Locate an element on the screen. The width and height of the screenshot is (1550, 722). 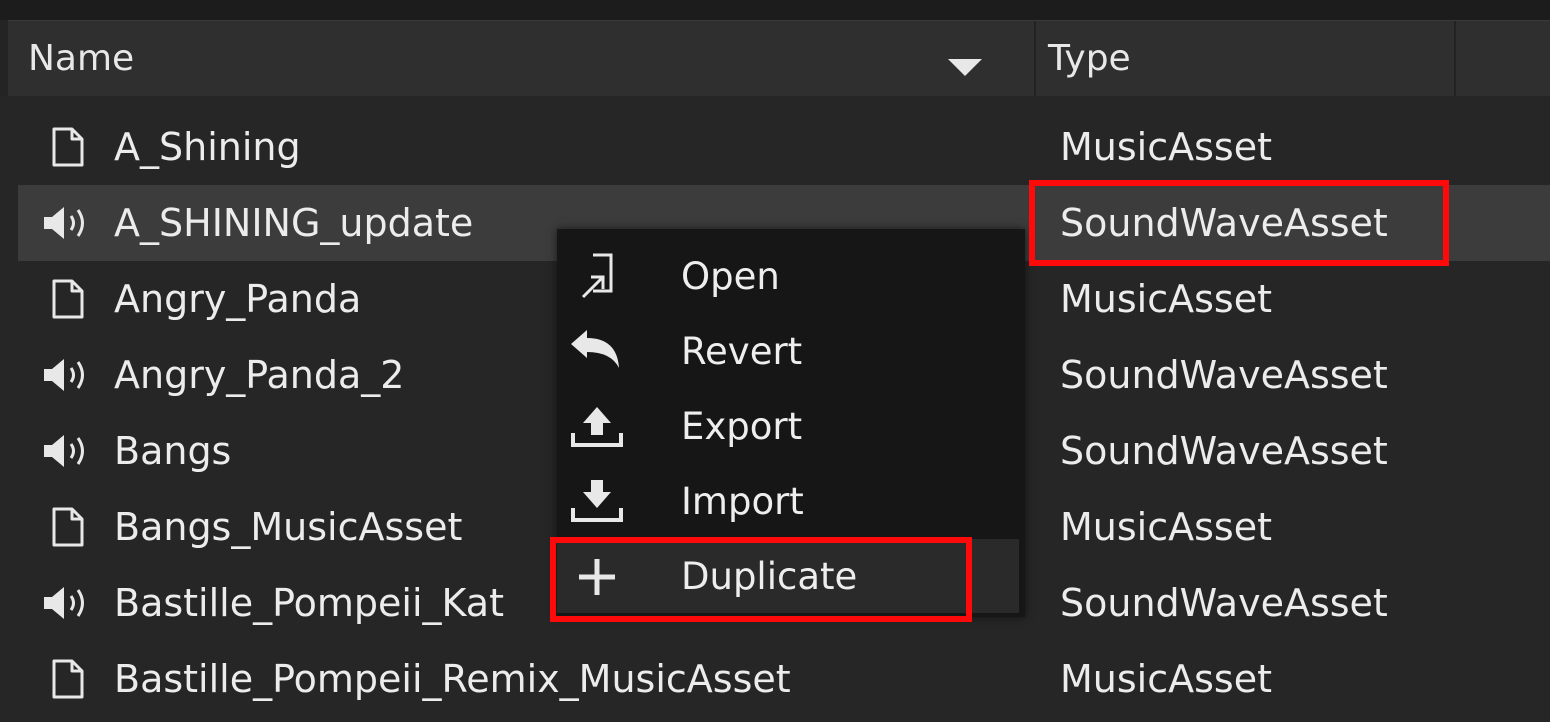
asset-name: Angry_Panda is located at coordinates (238, 299).